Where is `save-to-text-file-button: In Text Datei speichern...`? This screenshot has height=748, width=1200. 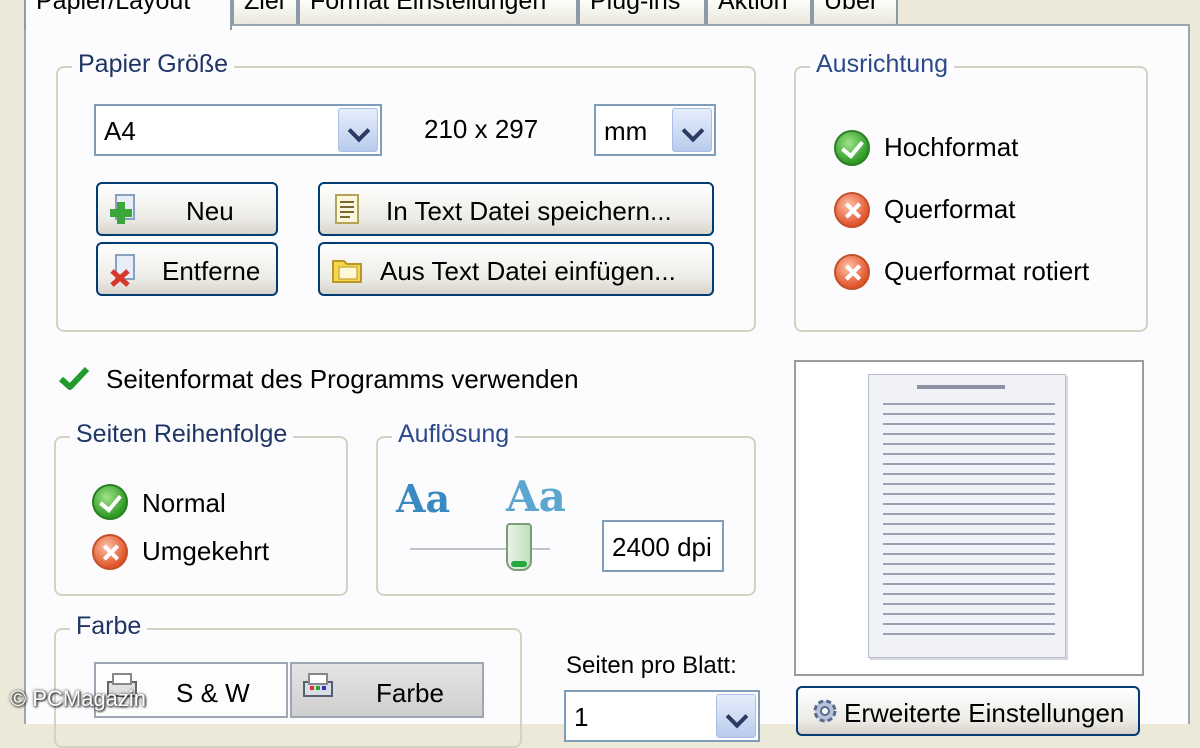
save-to-text-file-button: In Text Datei speichern... is located at coordinates (516, 209).